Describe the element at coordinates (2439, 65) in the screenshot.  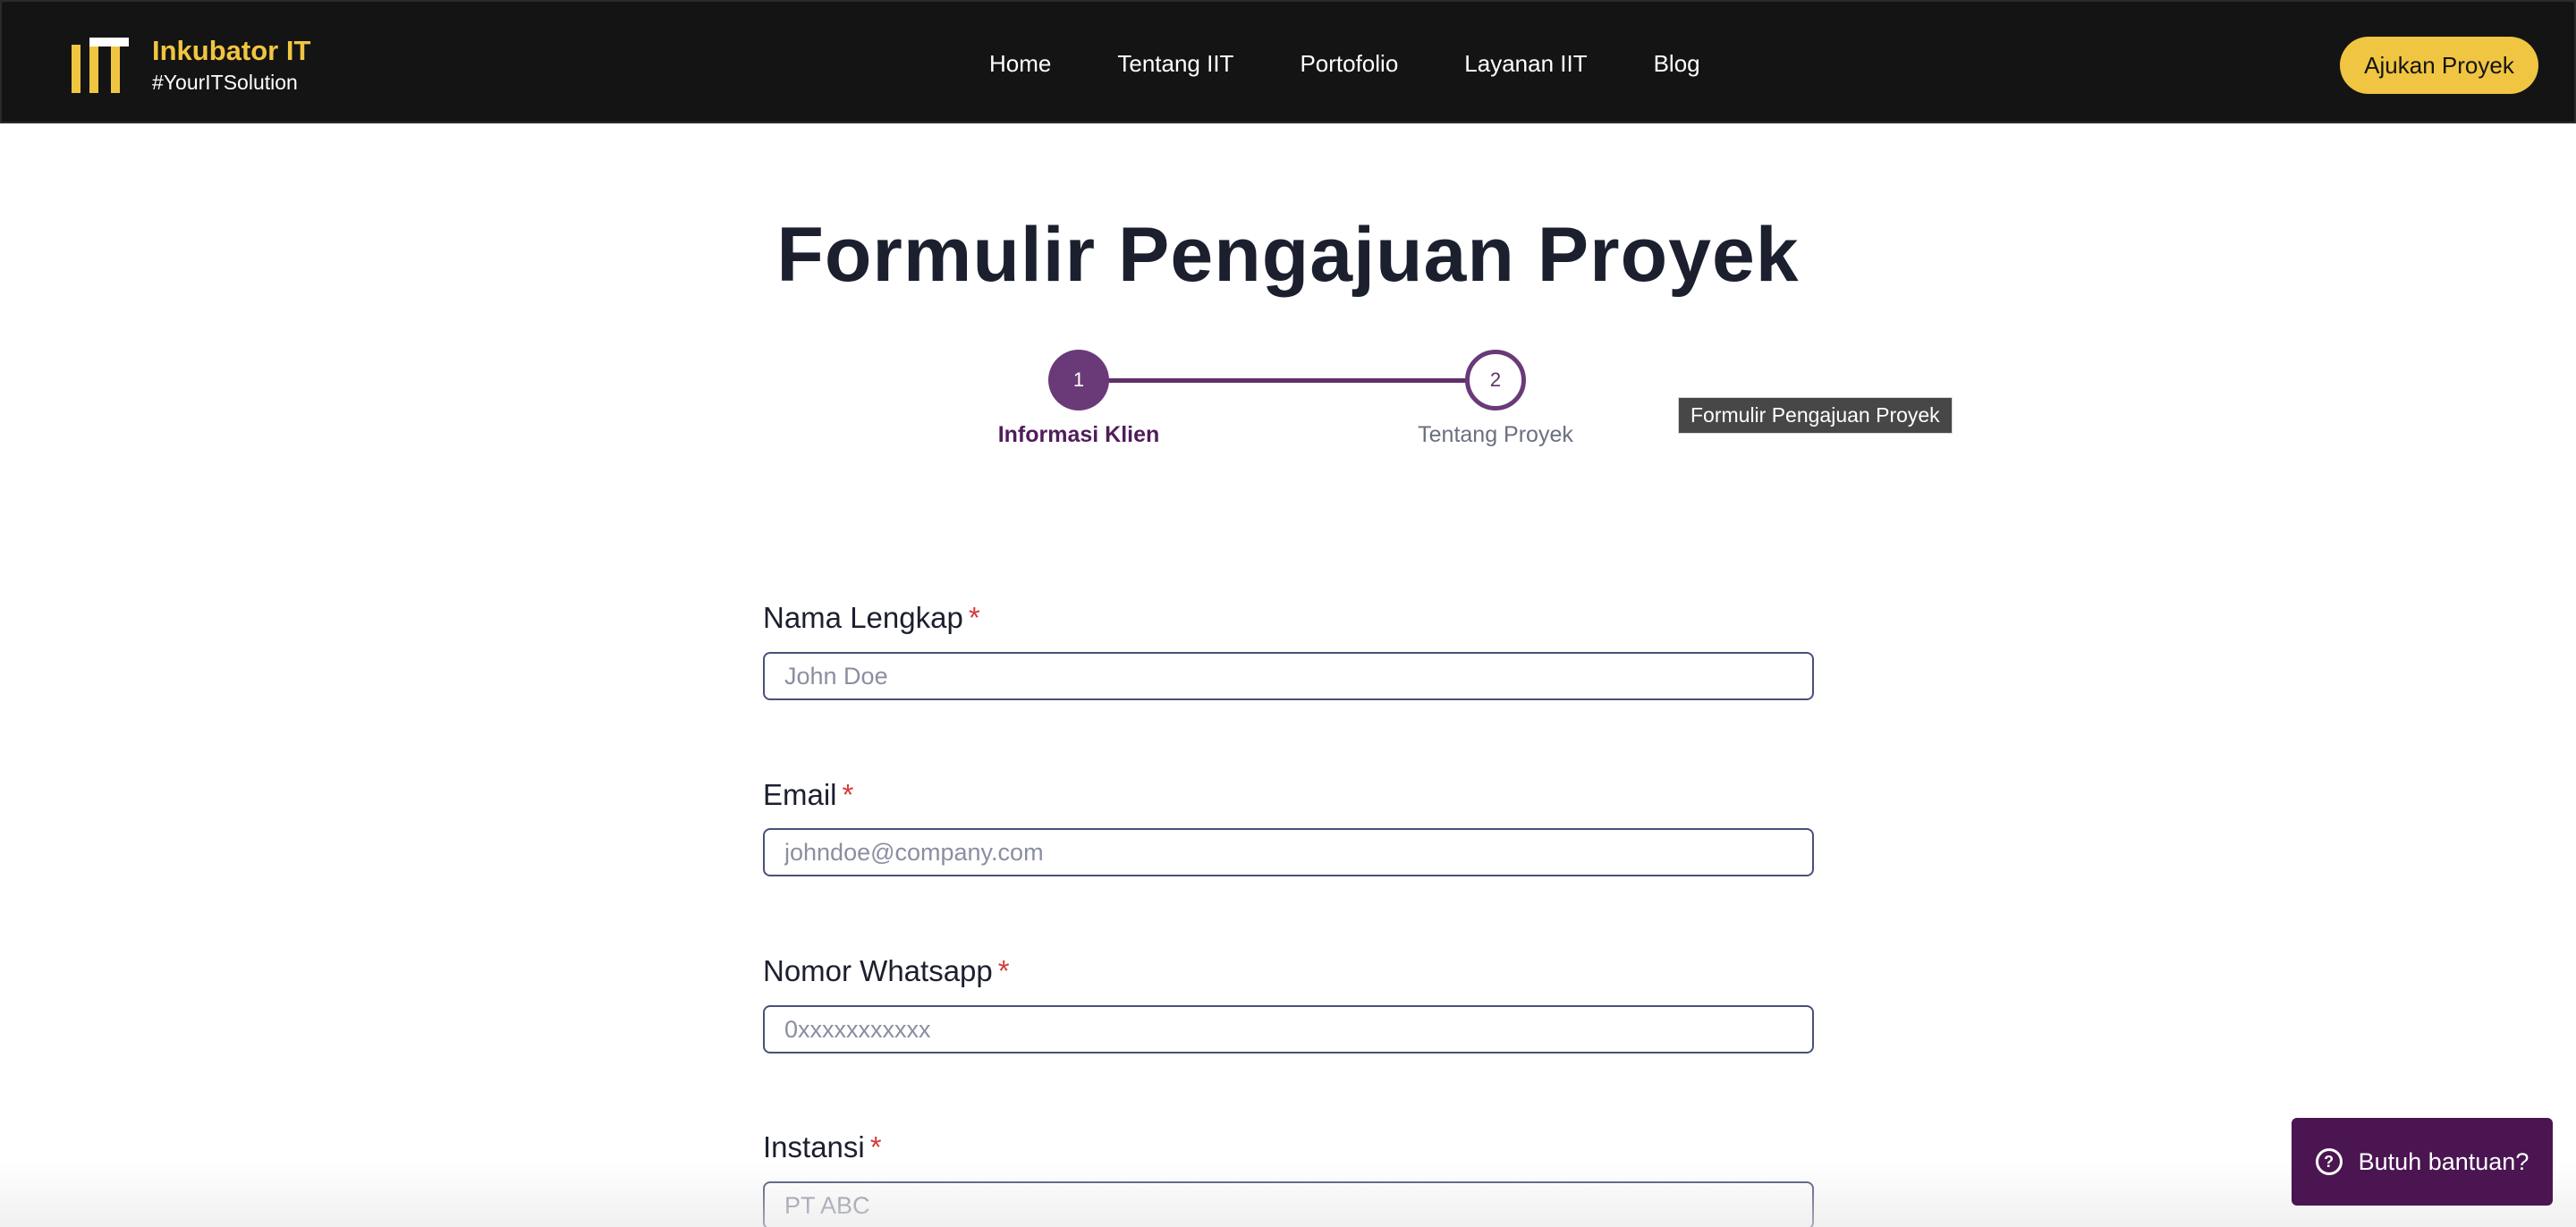
I see `ajukan-proyek-button: Ajukan Proyek` at that location.